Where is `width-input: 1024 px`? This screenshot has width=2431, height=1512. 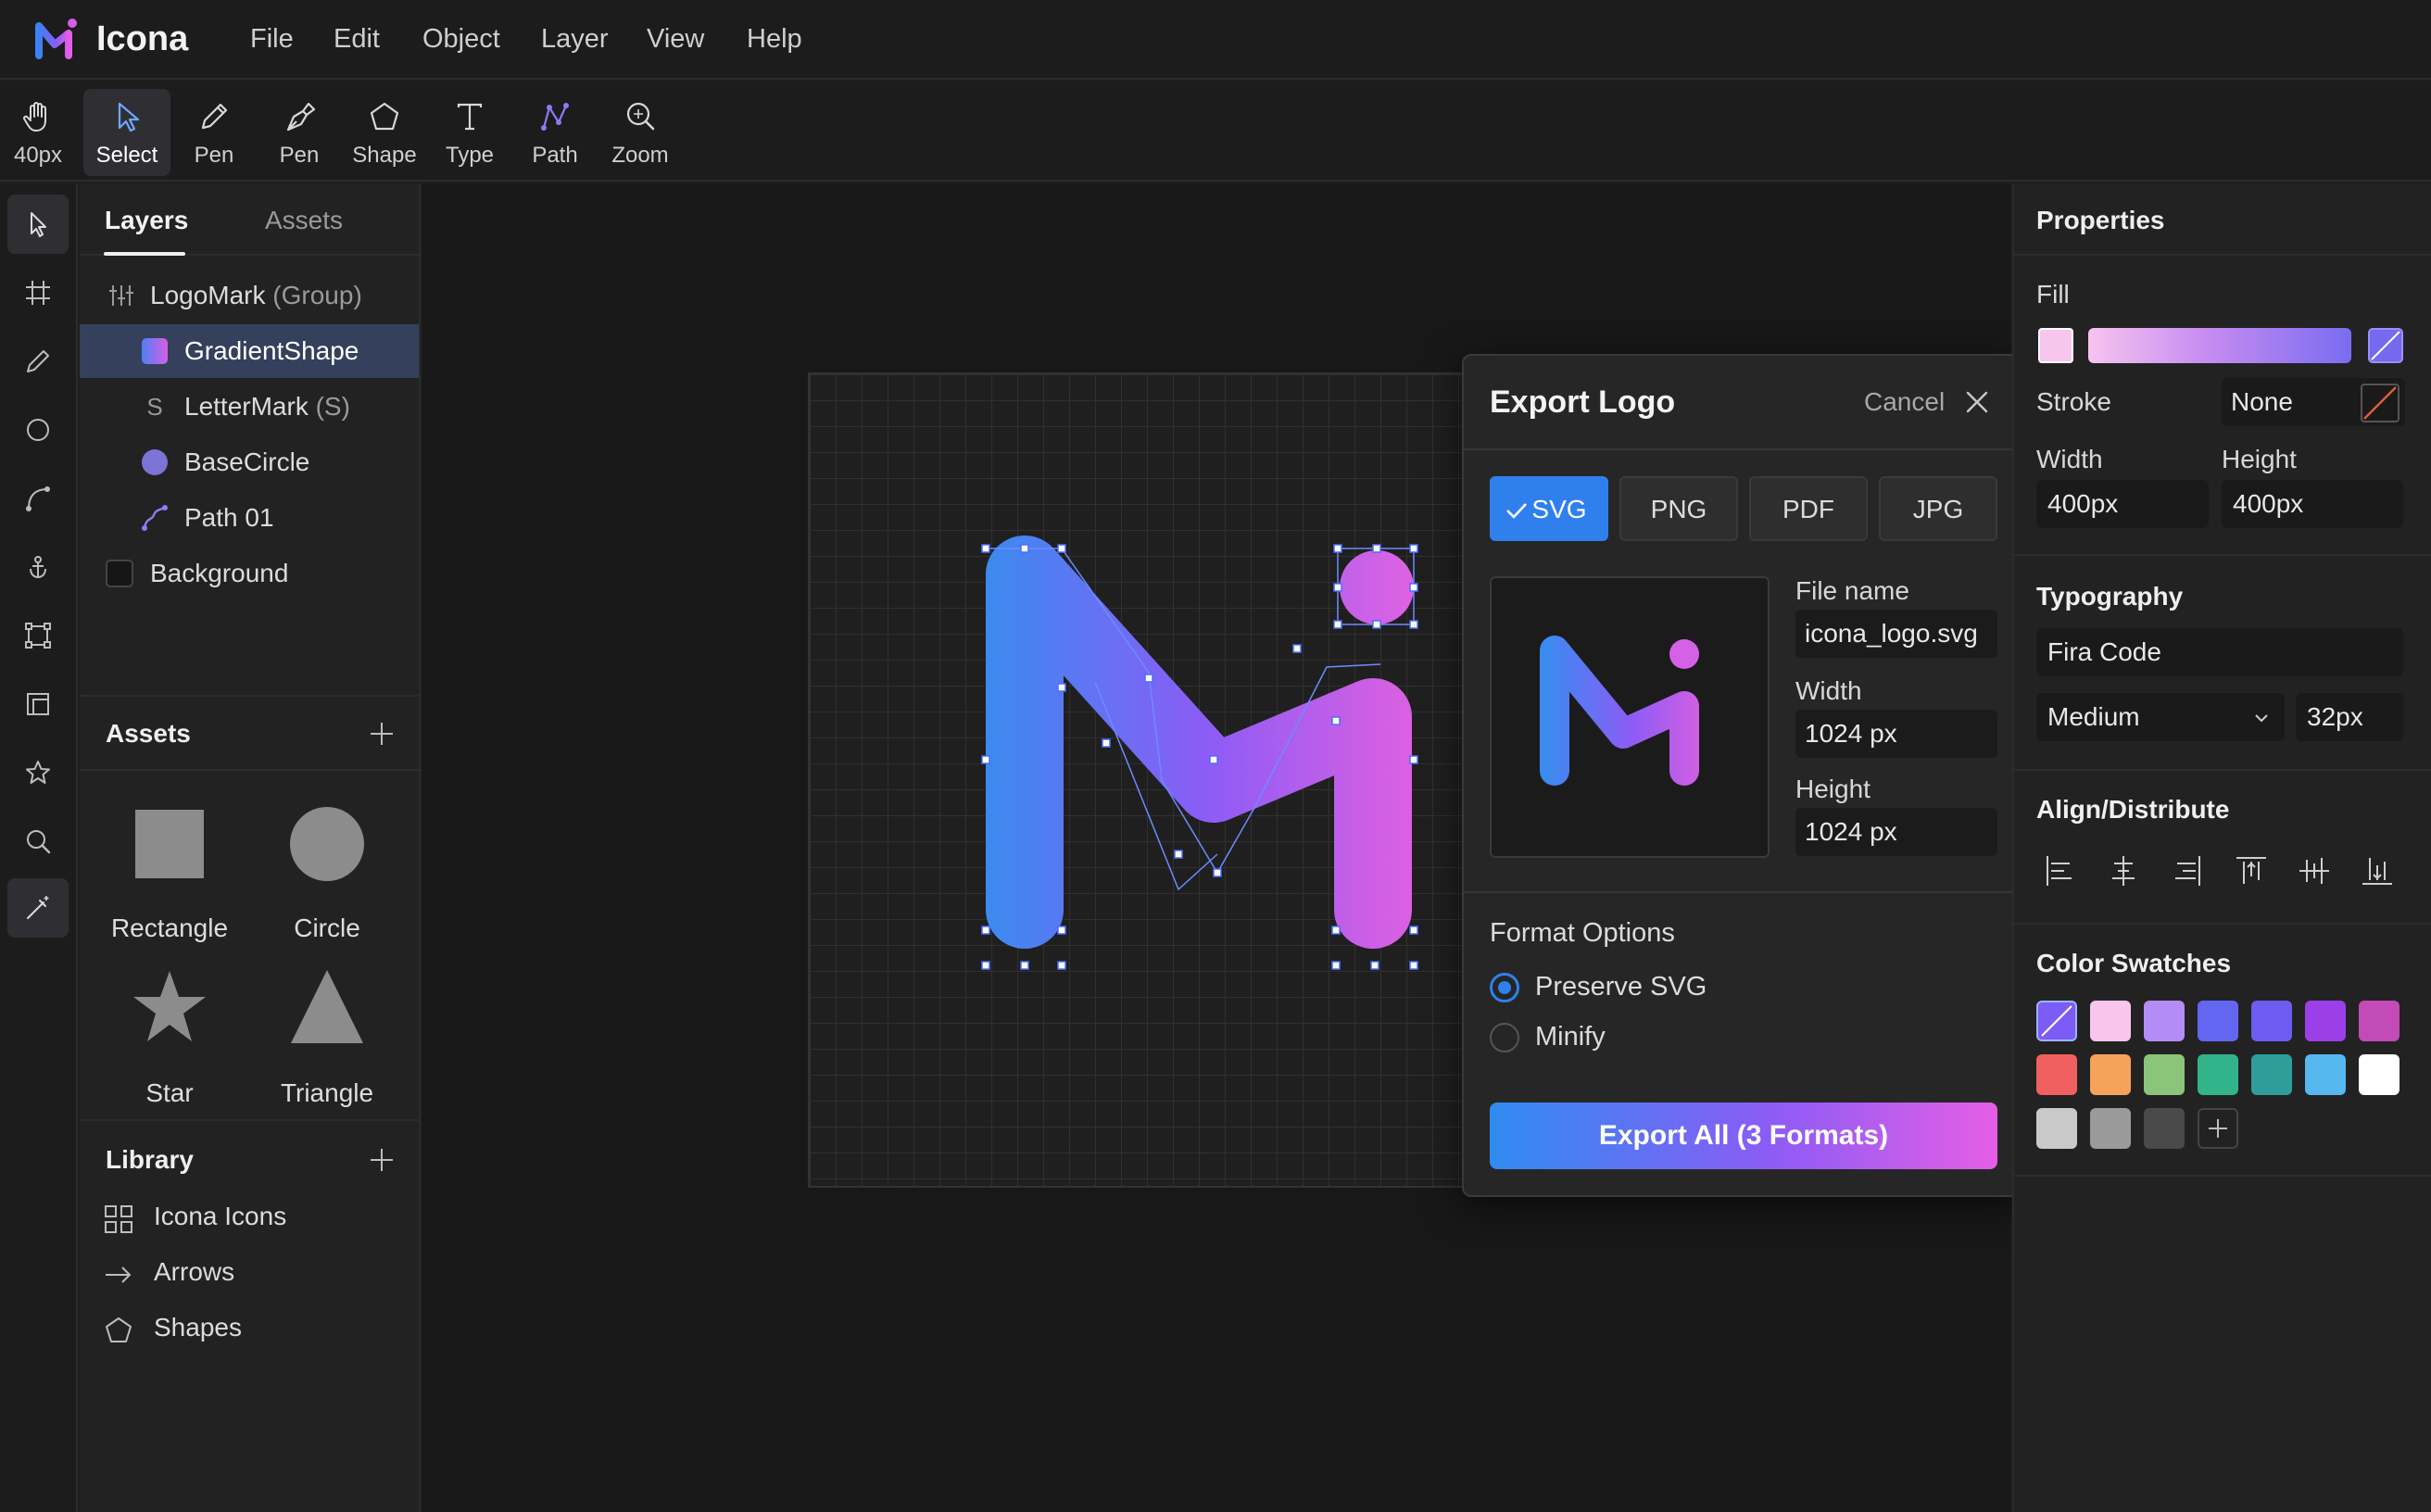
width-input: 1024 px is located at coordinates (1896, 734).